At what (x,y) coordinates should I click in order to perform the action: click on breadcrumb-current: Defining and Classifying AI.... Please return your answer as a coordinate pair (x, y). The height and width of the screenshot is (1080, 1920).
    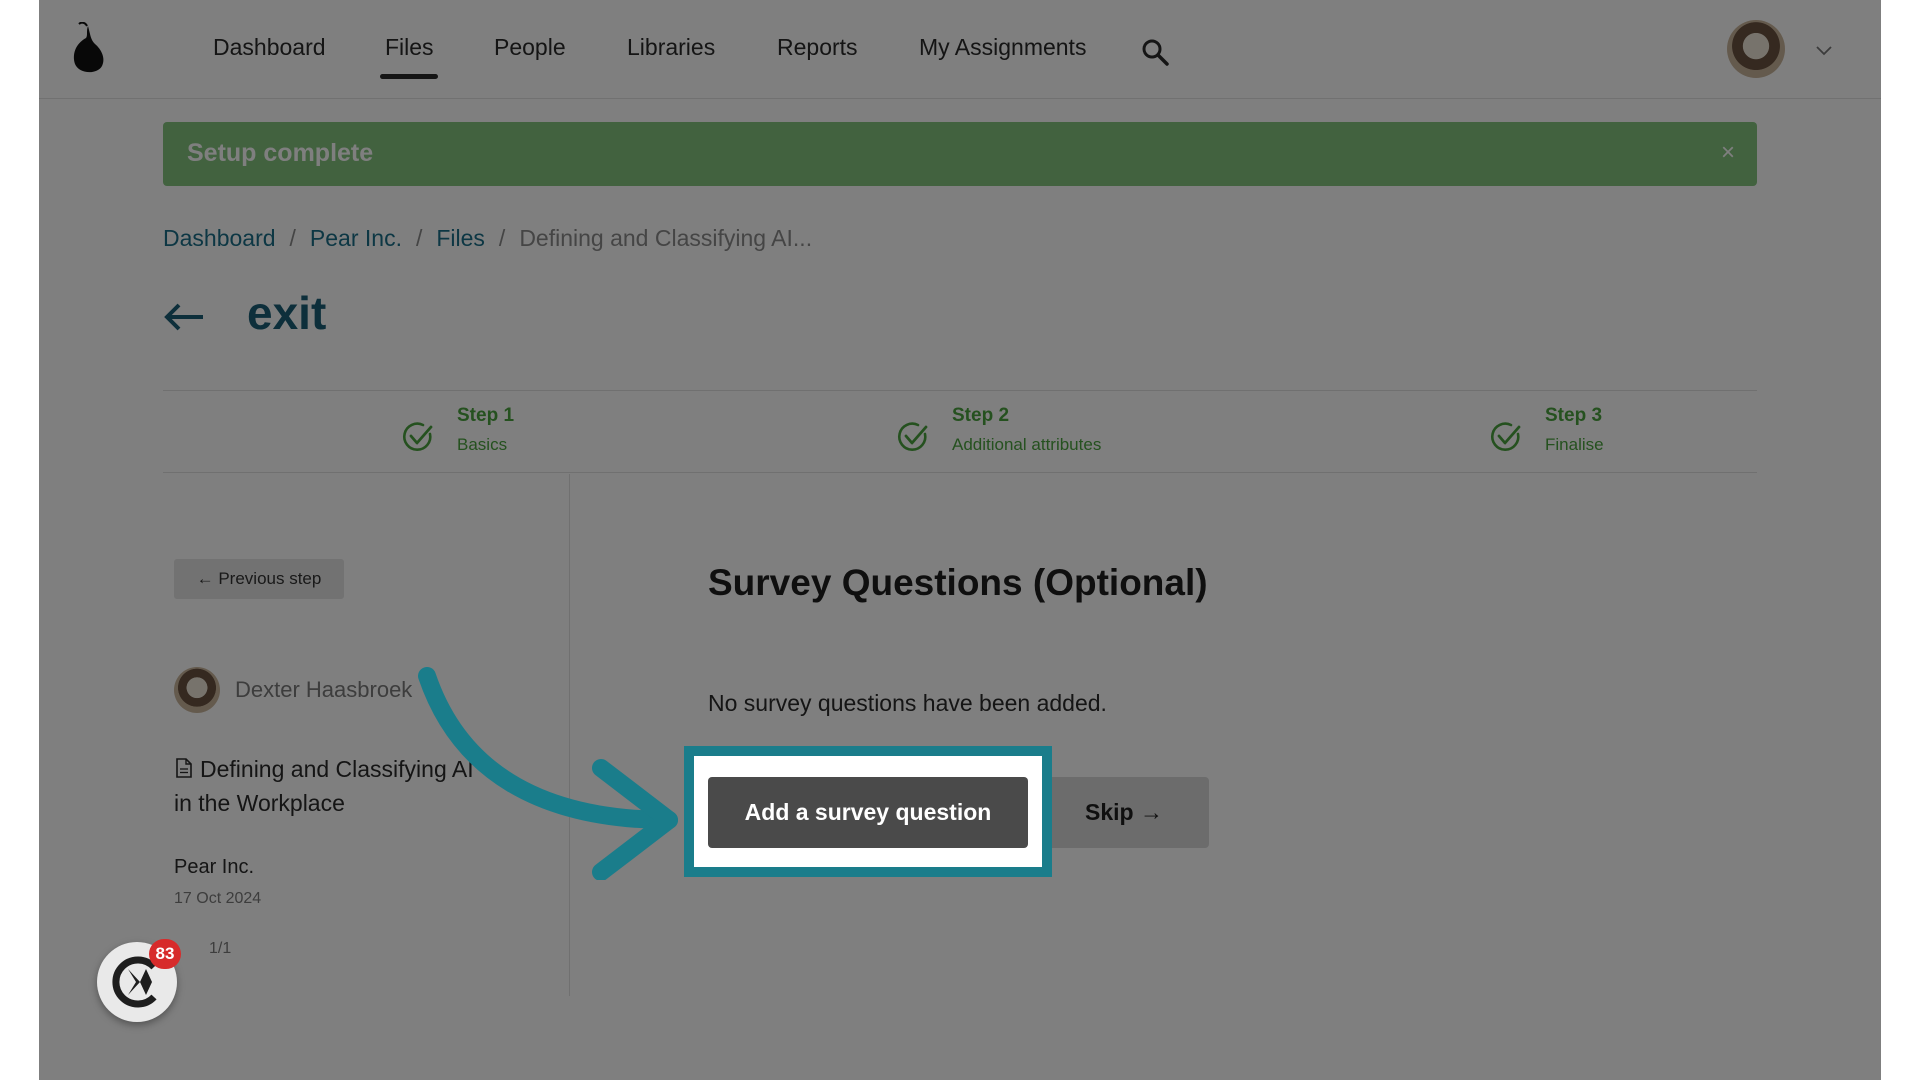
    Looking at the image, I should click on (666, 238).